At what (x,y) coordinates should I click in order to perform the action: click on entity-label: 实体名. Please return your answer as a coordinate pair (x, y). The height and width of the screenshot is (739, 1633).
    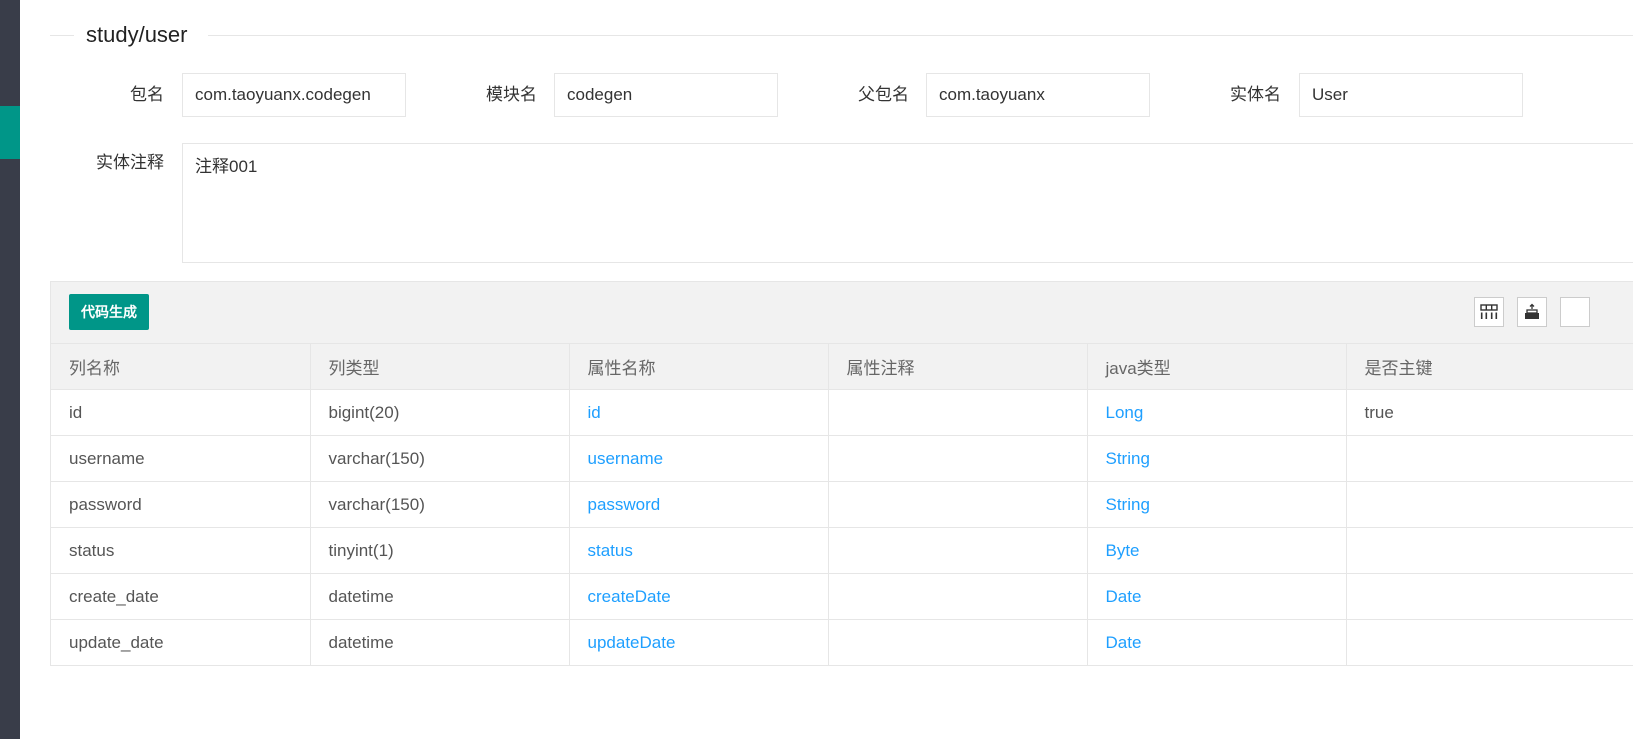
    Looking at the image, I should click on (1255, 94).